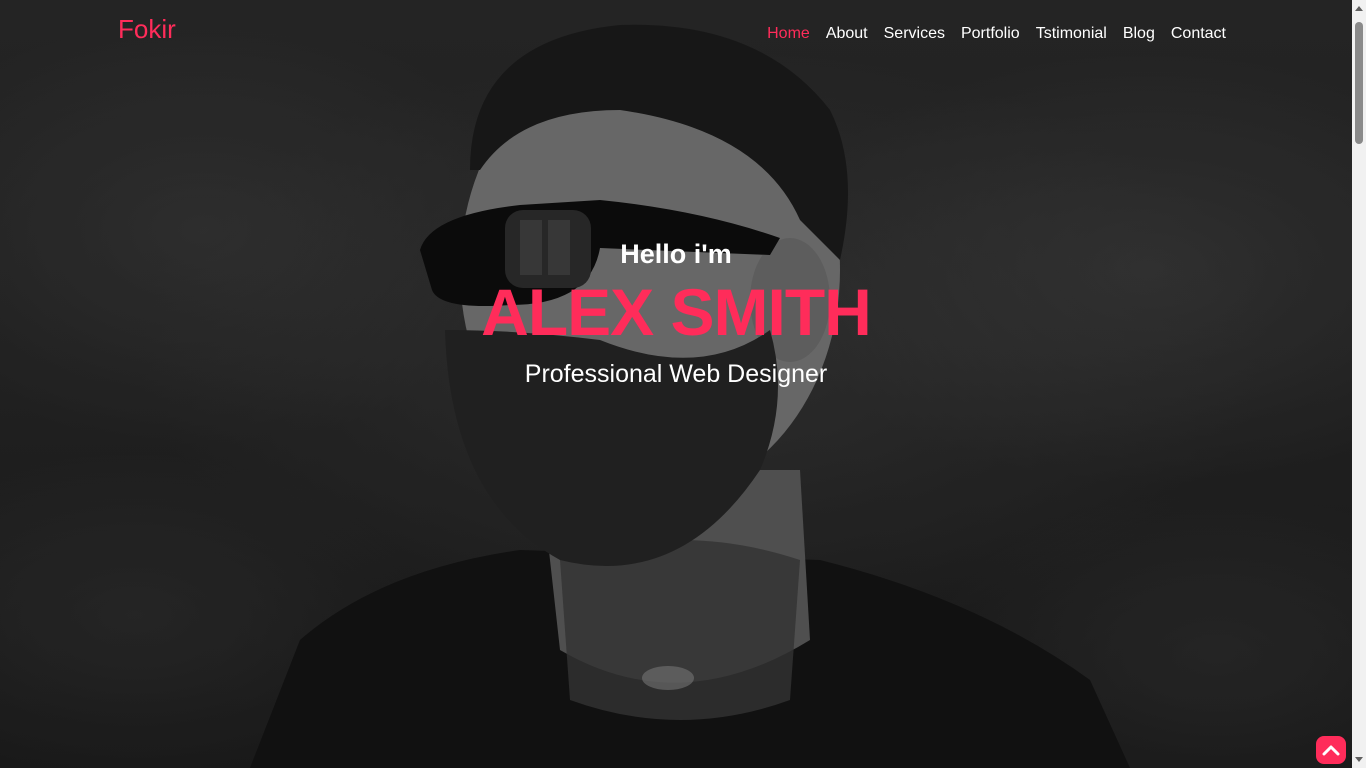 This screenshot has height=768, width=1366. I want to click on nav-link-blog: Blog, so click(1139, 33).